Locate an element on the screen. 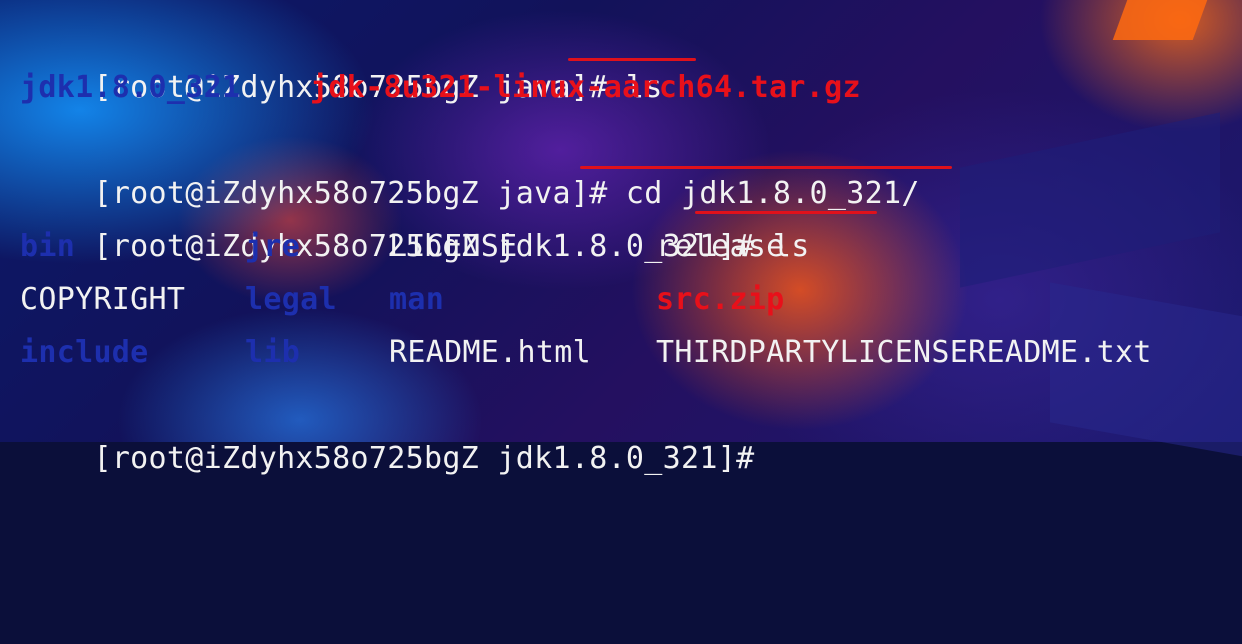 This screenshot has width=1242, height=644. prompt-text: [root@iZdyhx58o725bgZ jdk1.8.0_321]# is located at coordinates (424, 458).